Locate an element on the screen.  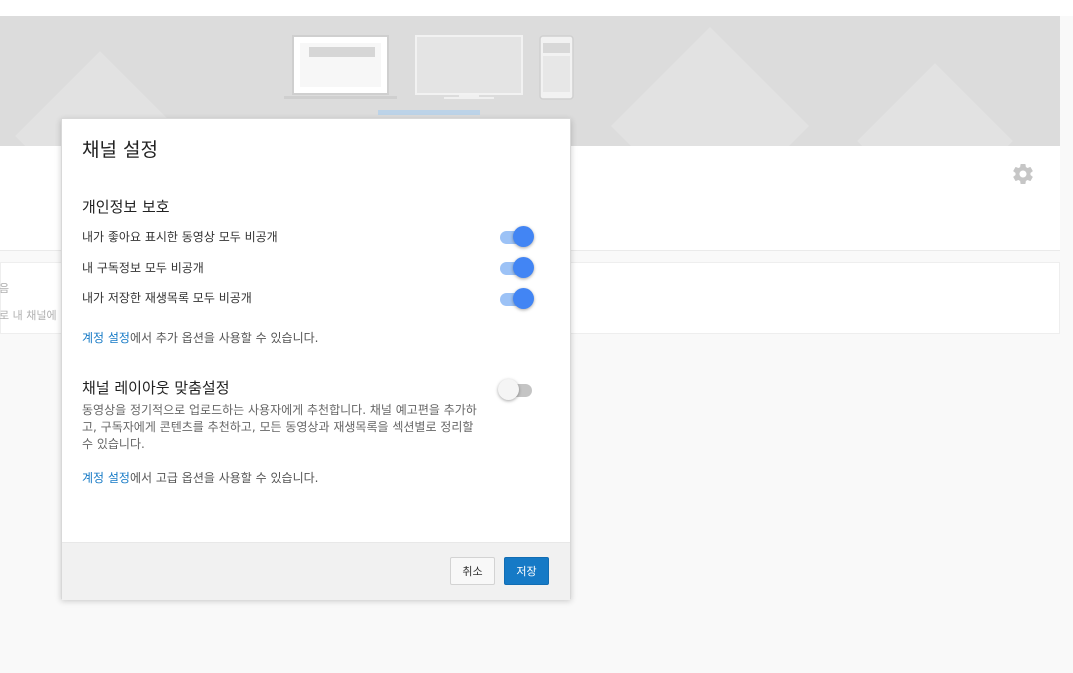
content-text-fragment: 로 내 채널에 is located at coordinates (28, 315).